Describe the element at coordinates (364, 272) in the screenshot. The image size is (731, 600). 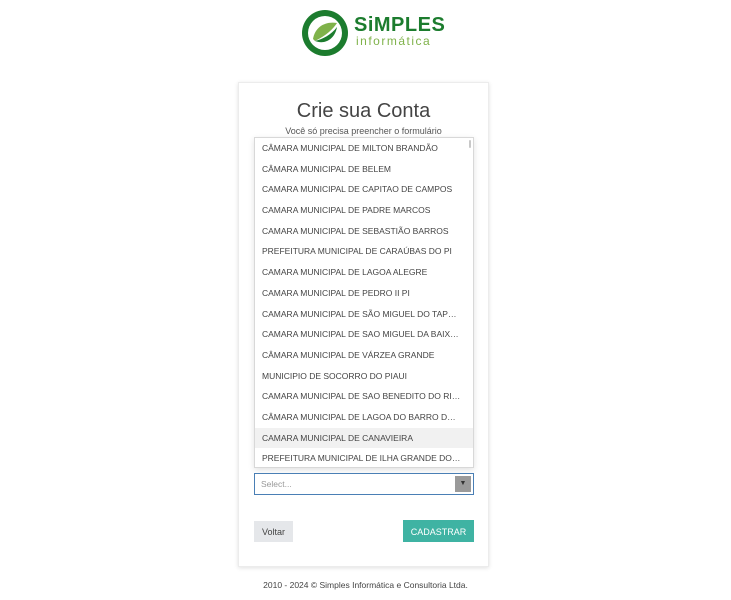
I see `dropdown-option: CAMARA MUNICIPAL DE LAGOA ALEGRE` at that location.